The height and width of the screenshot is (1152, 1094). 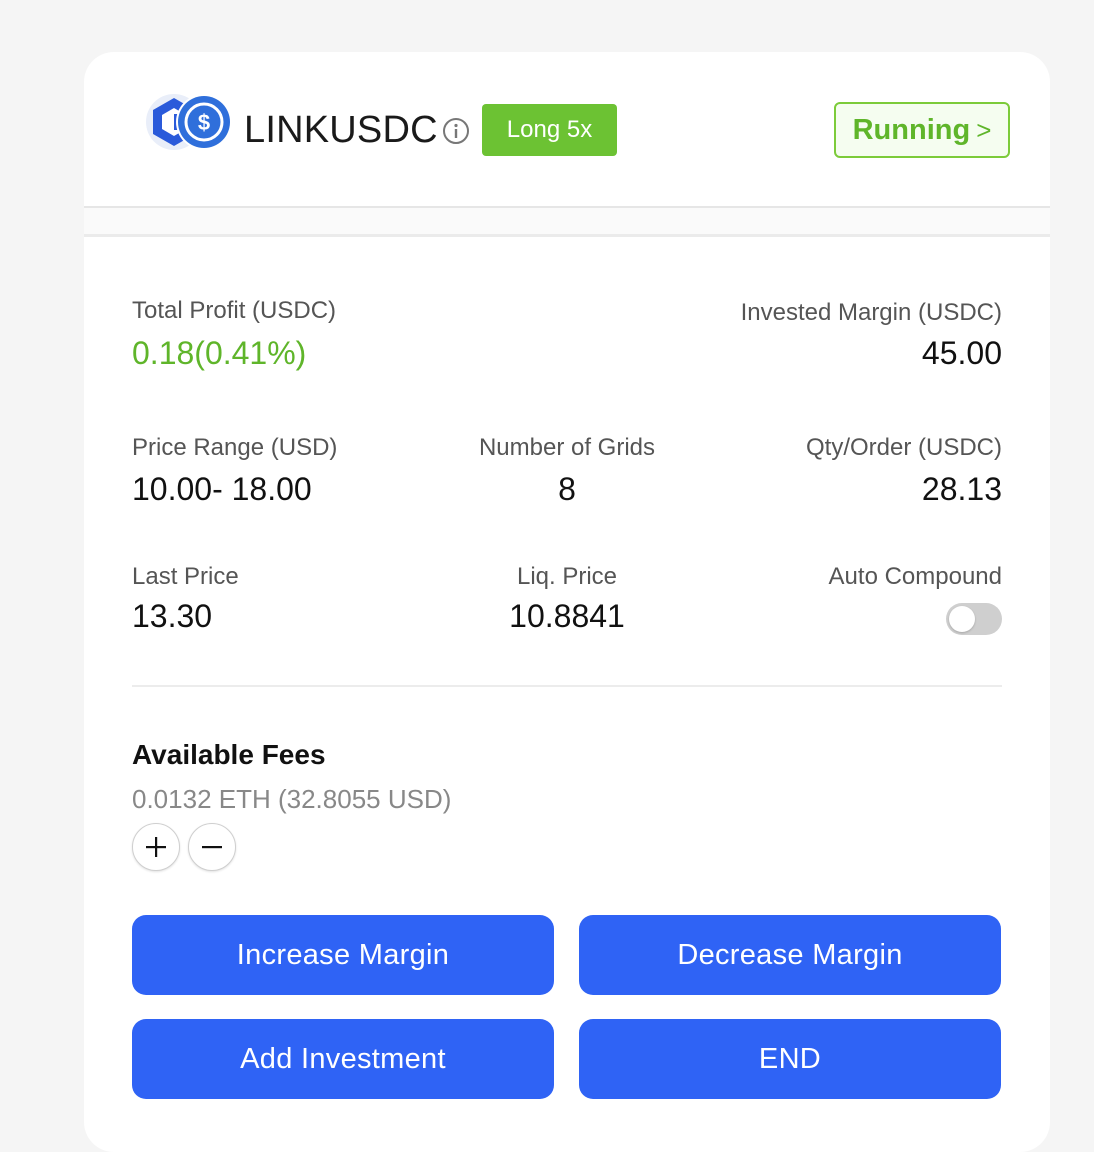 What do you see at coordinates (961, 489) in the screenshot?
I see `qty-order-value: 28.13` at bounding box center [961, 489].